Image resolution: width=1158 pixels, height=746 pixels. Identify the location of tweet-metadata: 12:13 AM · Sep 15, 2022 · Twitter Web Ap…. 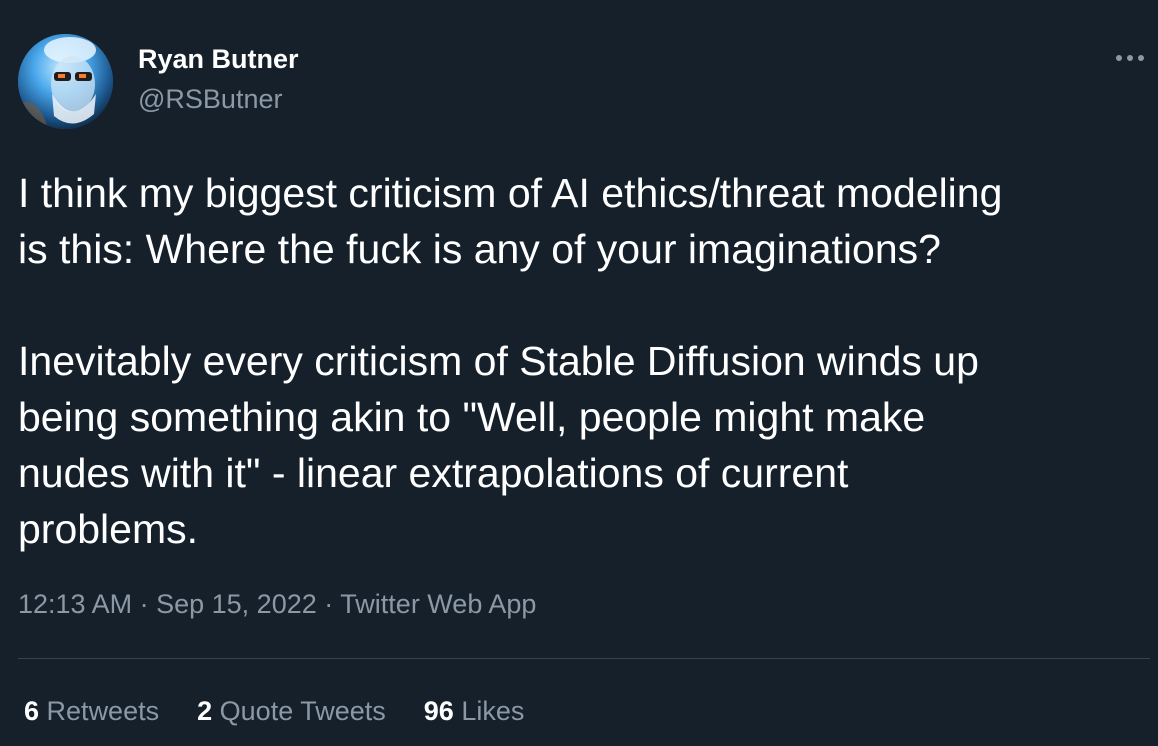
(277, 604).